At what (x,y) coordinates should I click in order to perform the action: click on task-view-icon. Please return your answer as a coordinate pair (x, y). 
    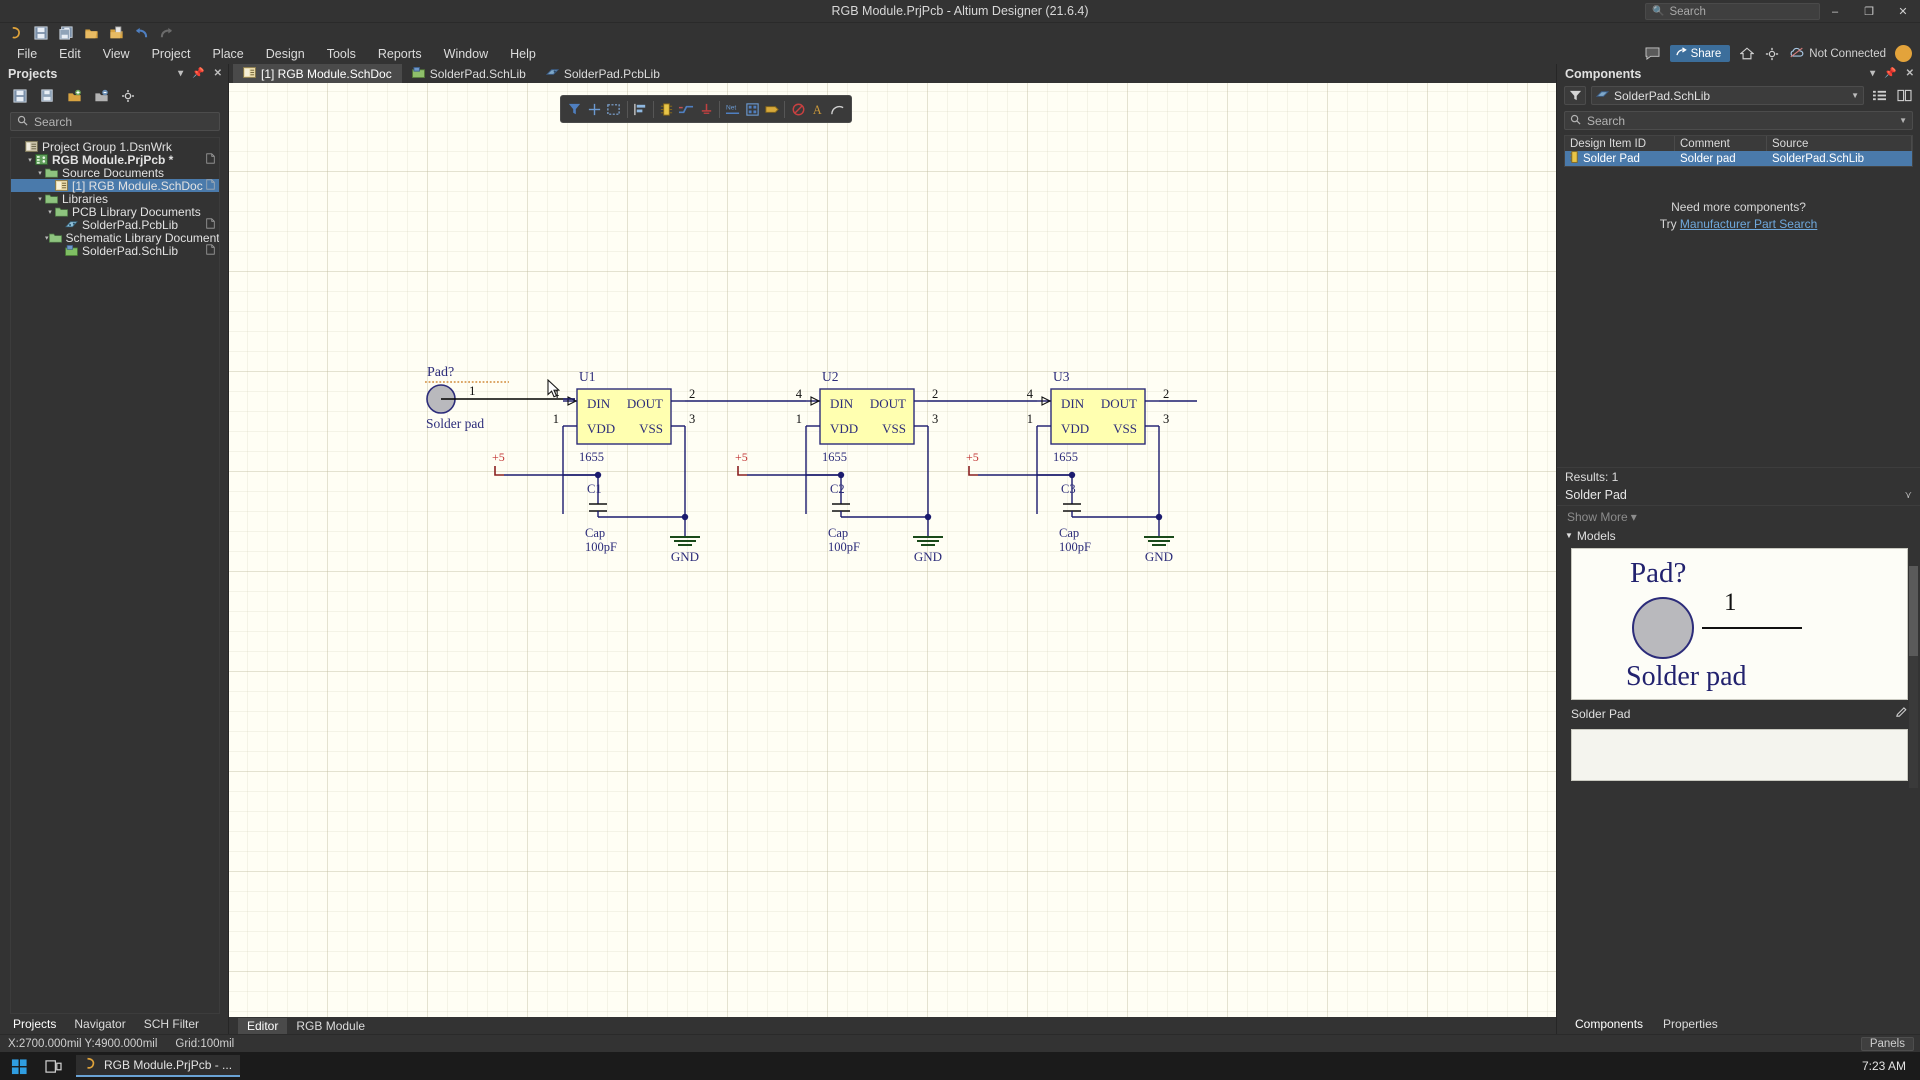
    Looking at the image, I should click on (53, 1066).